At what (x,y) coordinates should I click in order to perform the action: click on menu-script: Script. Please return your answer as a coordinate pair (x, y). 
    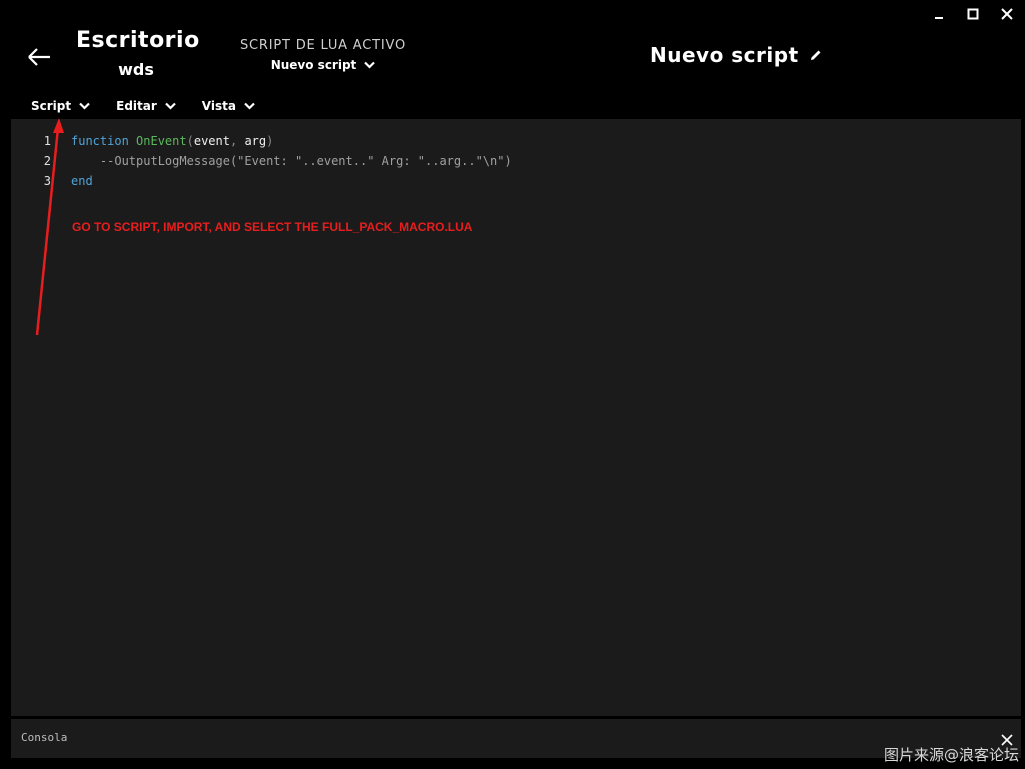
    Looking at the image, I should click on (60, 106).